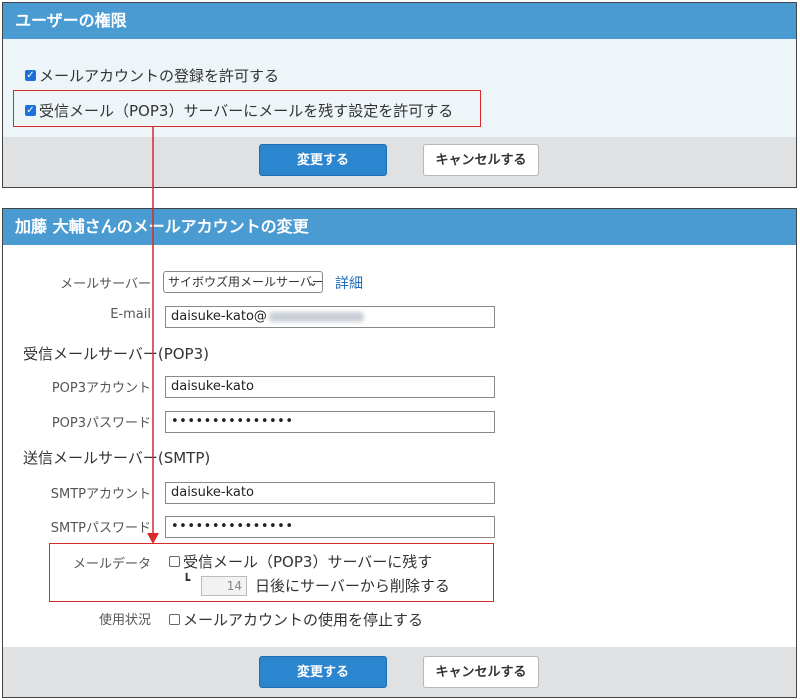  I want to click on annotation-arrow, so click(153, 335).